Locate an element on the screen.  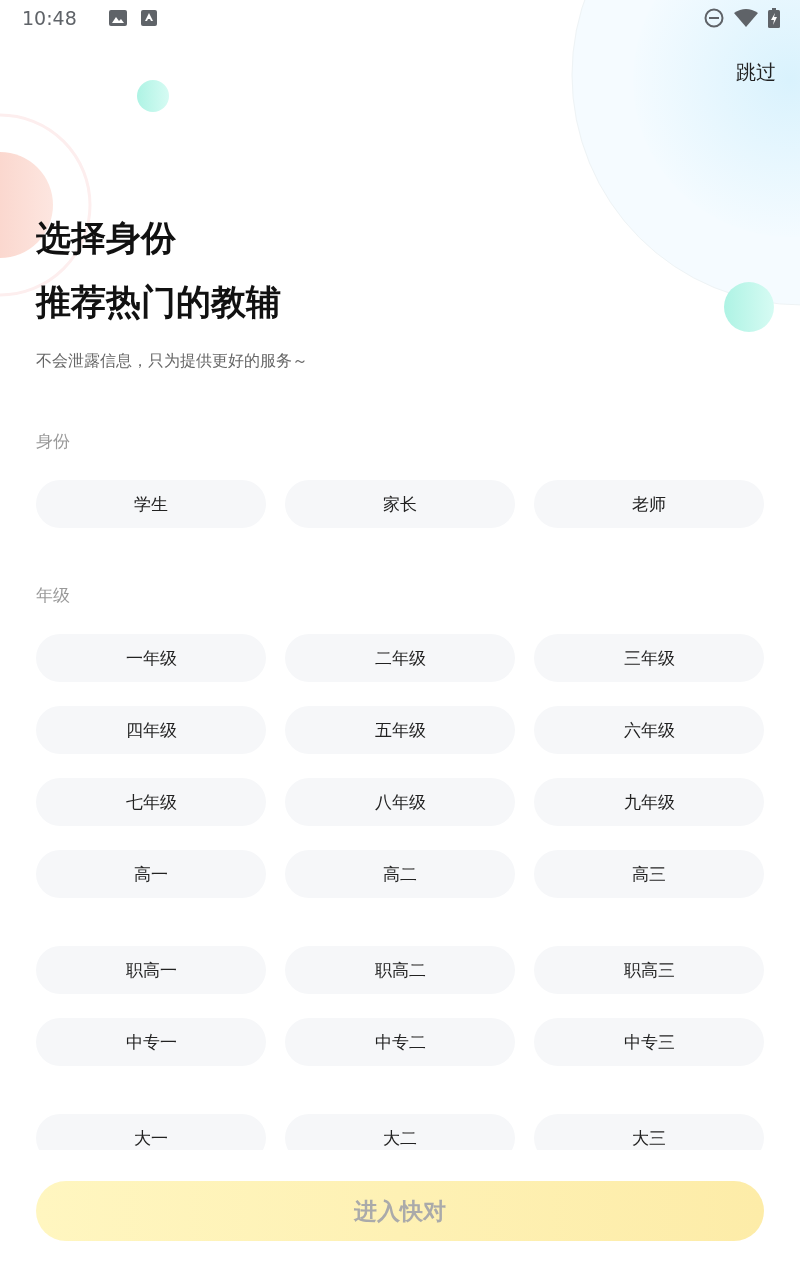
skip-button: 跳过 is located at coordinates (756, 72).